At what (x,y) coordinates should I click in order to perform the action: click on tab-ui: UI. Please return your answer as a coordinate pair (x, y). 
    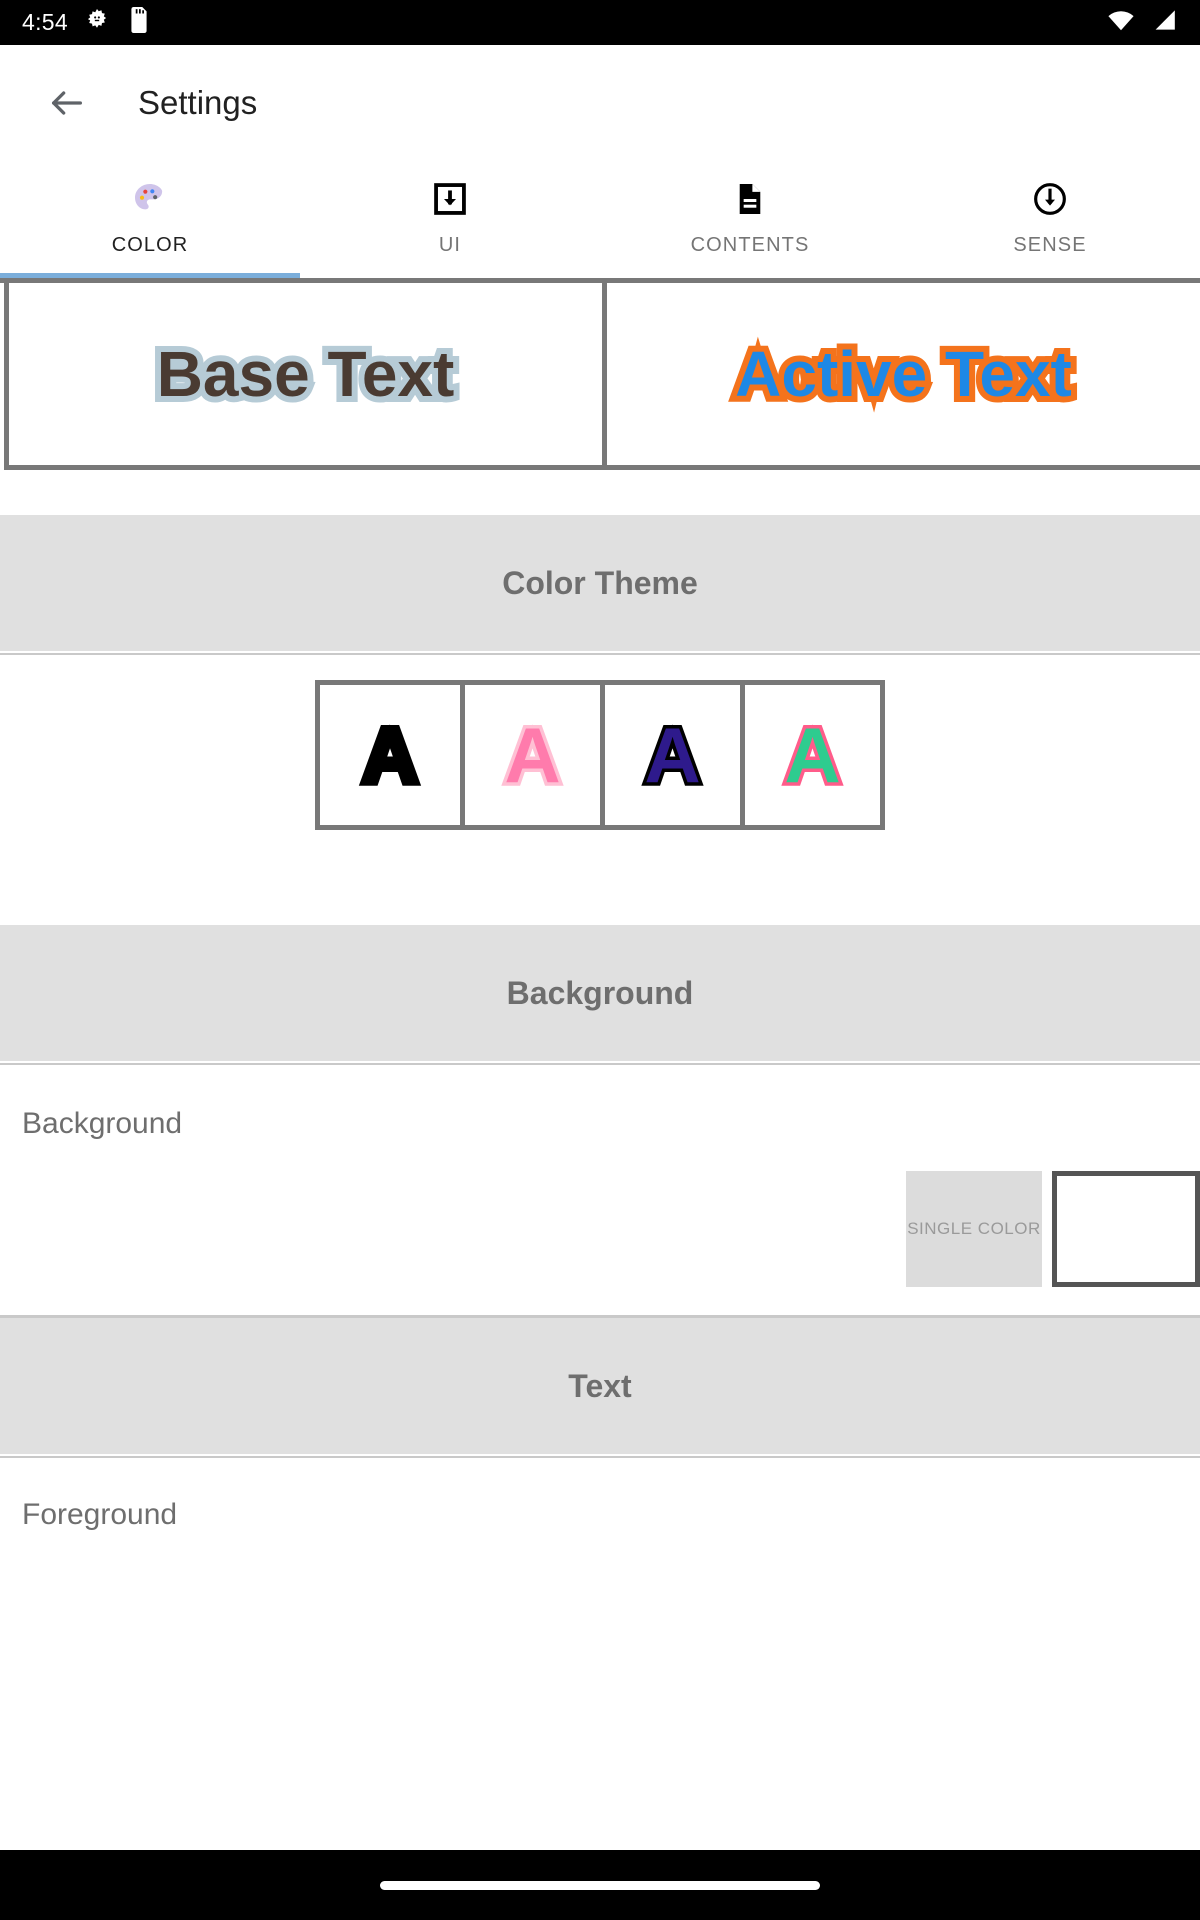
    Looking at the image, I should click on (450, 219).